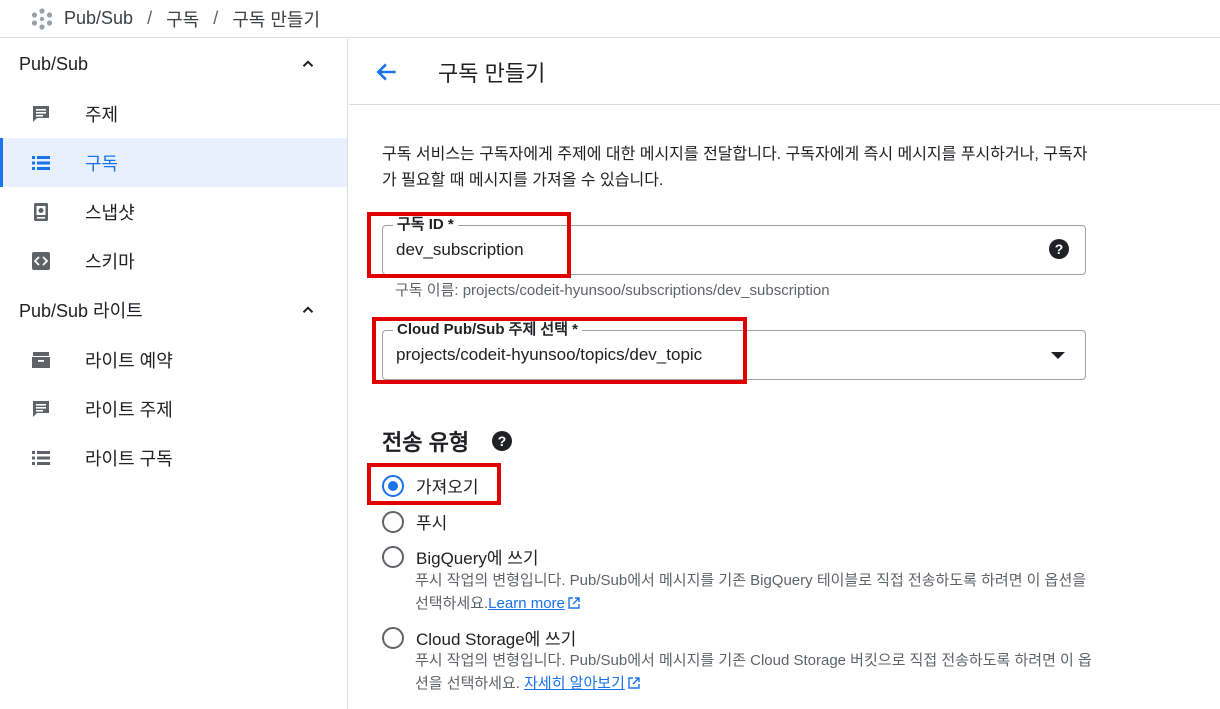 Image resolution: width=1220 pixels, height=709 pixels. Describe the element at coordinates (81, 311) in the screenshot. I see `sidebar-section-title: Pub/Sub 라이트` at that location.